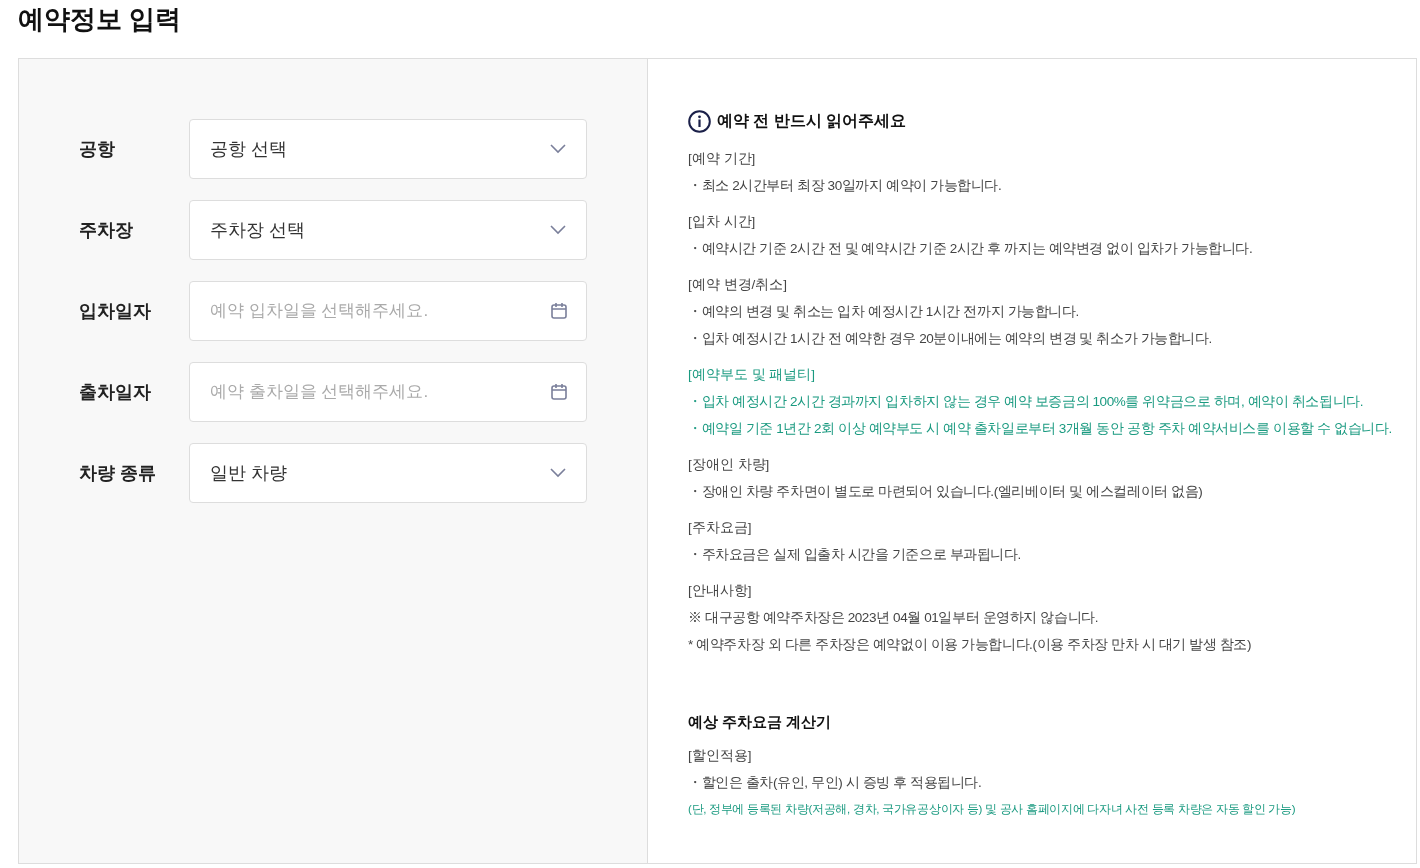  Describe the element at coordinates (950, 339) in the screenshot. I see `notice-text: ・입차 예정시간 1시간 전 예약한 경우 20분이내에는 예약의 변경 및 취소가 가능합니다.` at that location.